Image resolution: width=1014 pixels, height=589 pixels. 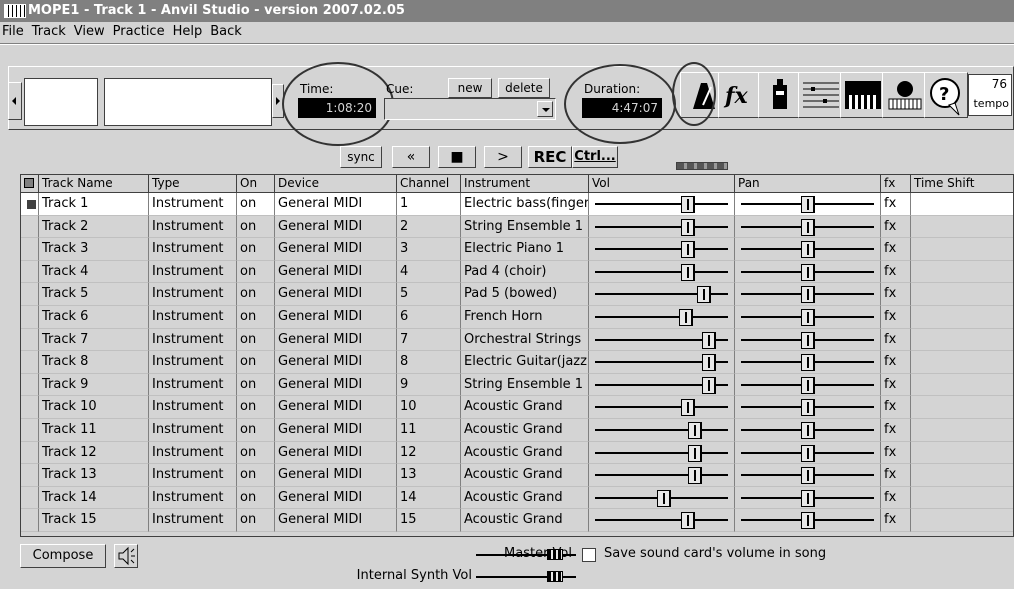 What do you see at coordinates (946, 95) in the screenshot?
I see `help-button: ?` at bounding box center [946, 95].